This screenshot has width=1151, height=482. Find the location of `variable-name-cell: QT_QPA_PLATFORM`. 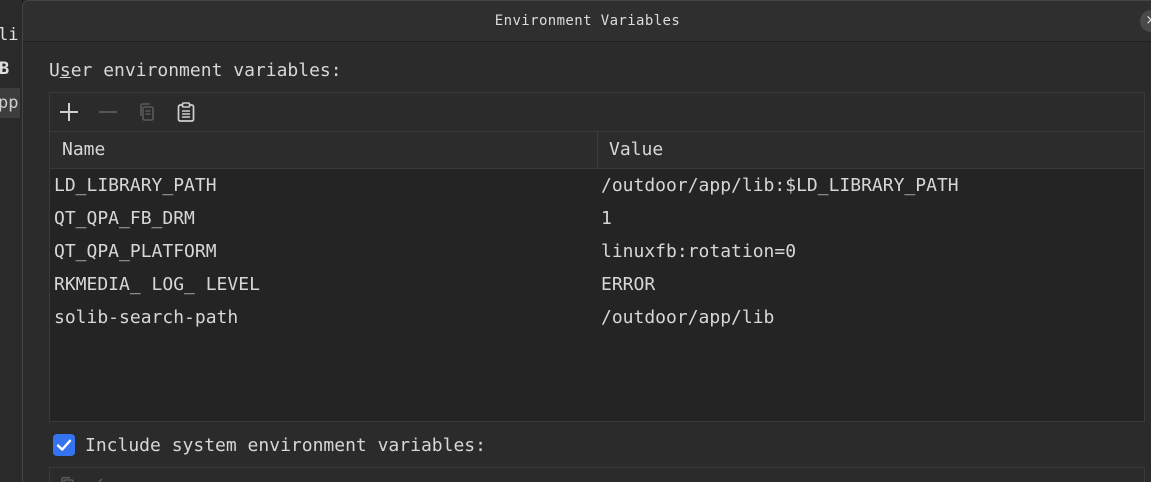

variable-name-cell: QT_QPA_PLATFORM is located at coordinates (135, 251).